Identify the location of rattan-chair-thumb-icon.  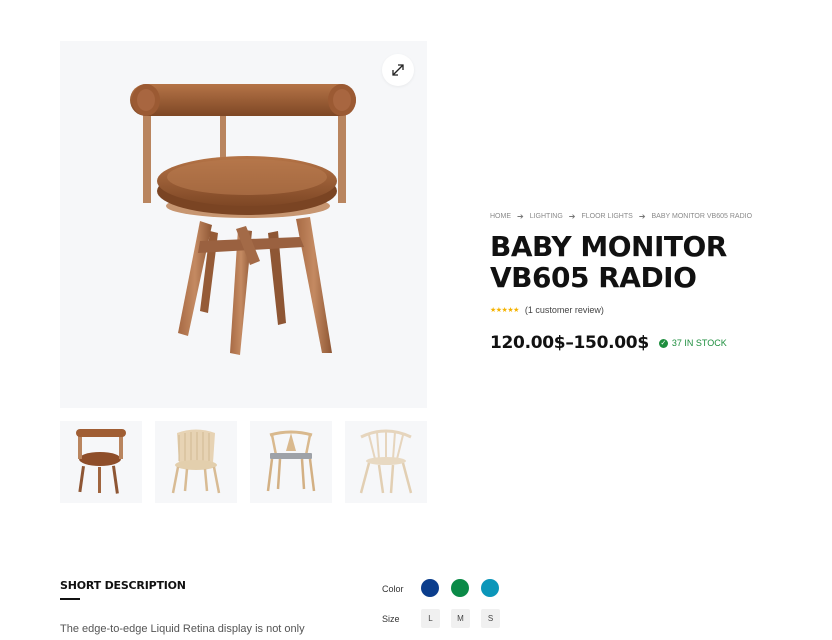
(196, 461).